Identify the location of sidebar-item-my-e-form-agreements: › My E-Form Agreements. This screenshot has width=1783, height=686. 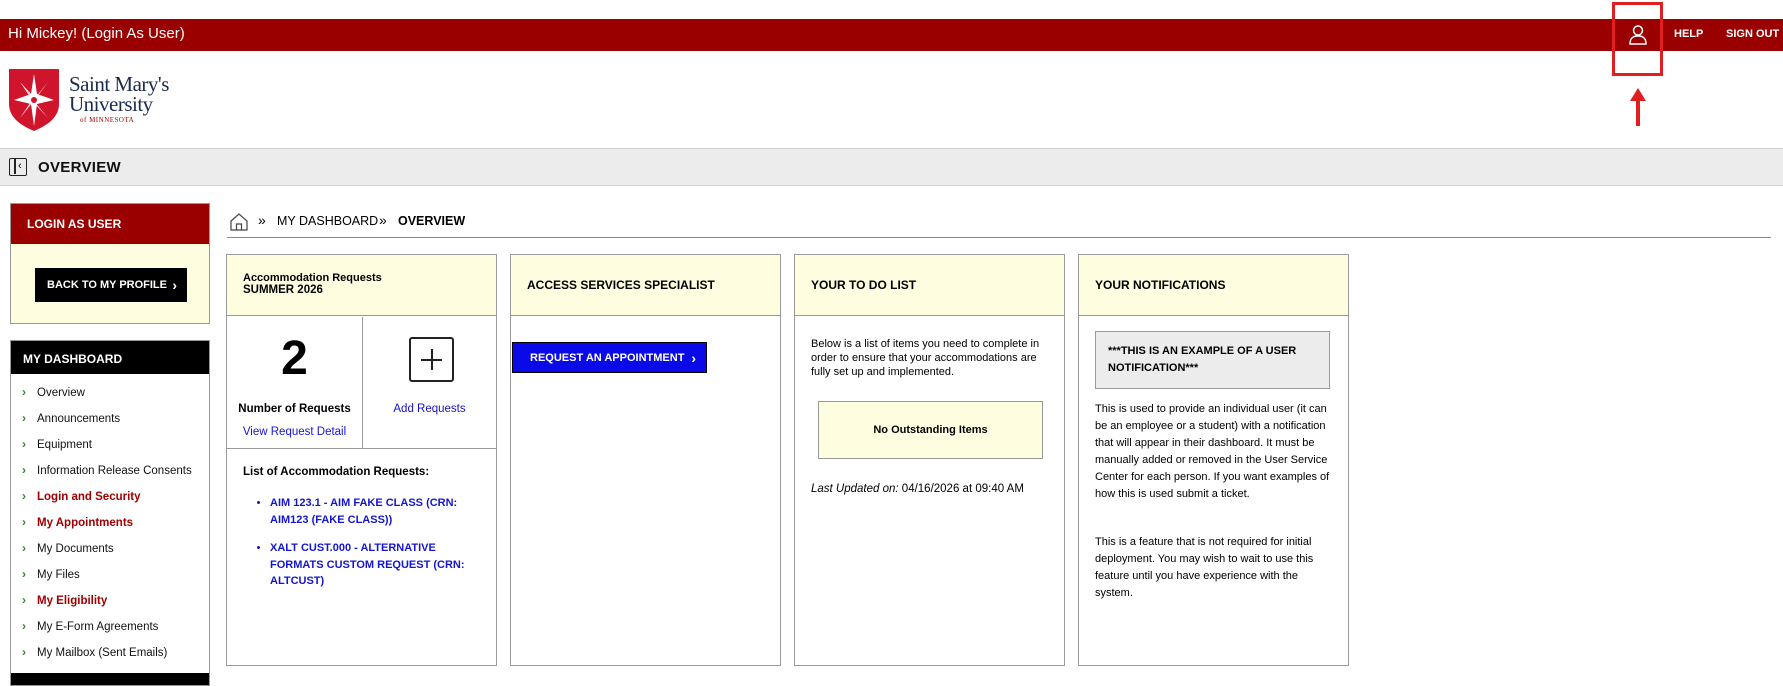
(110, 628).